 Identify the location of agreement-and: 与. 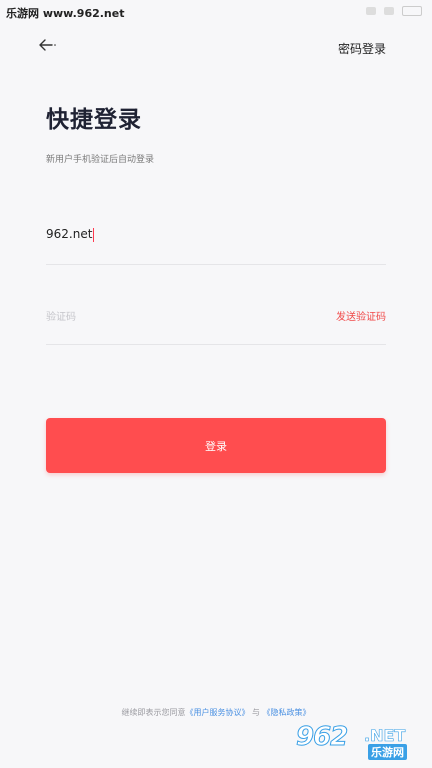
(256, 712).